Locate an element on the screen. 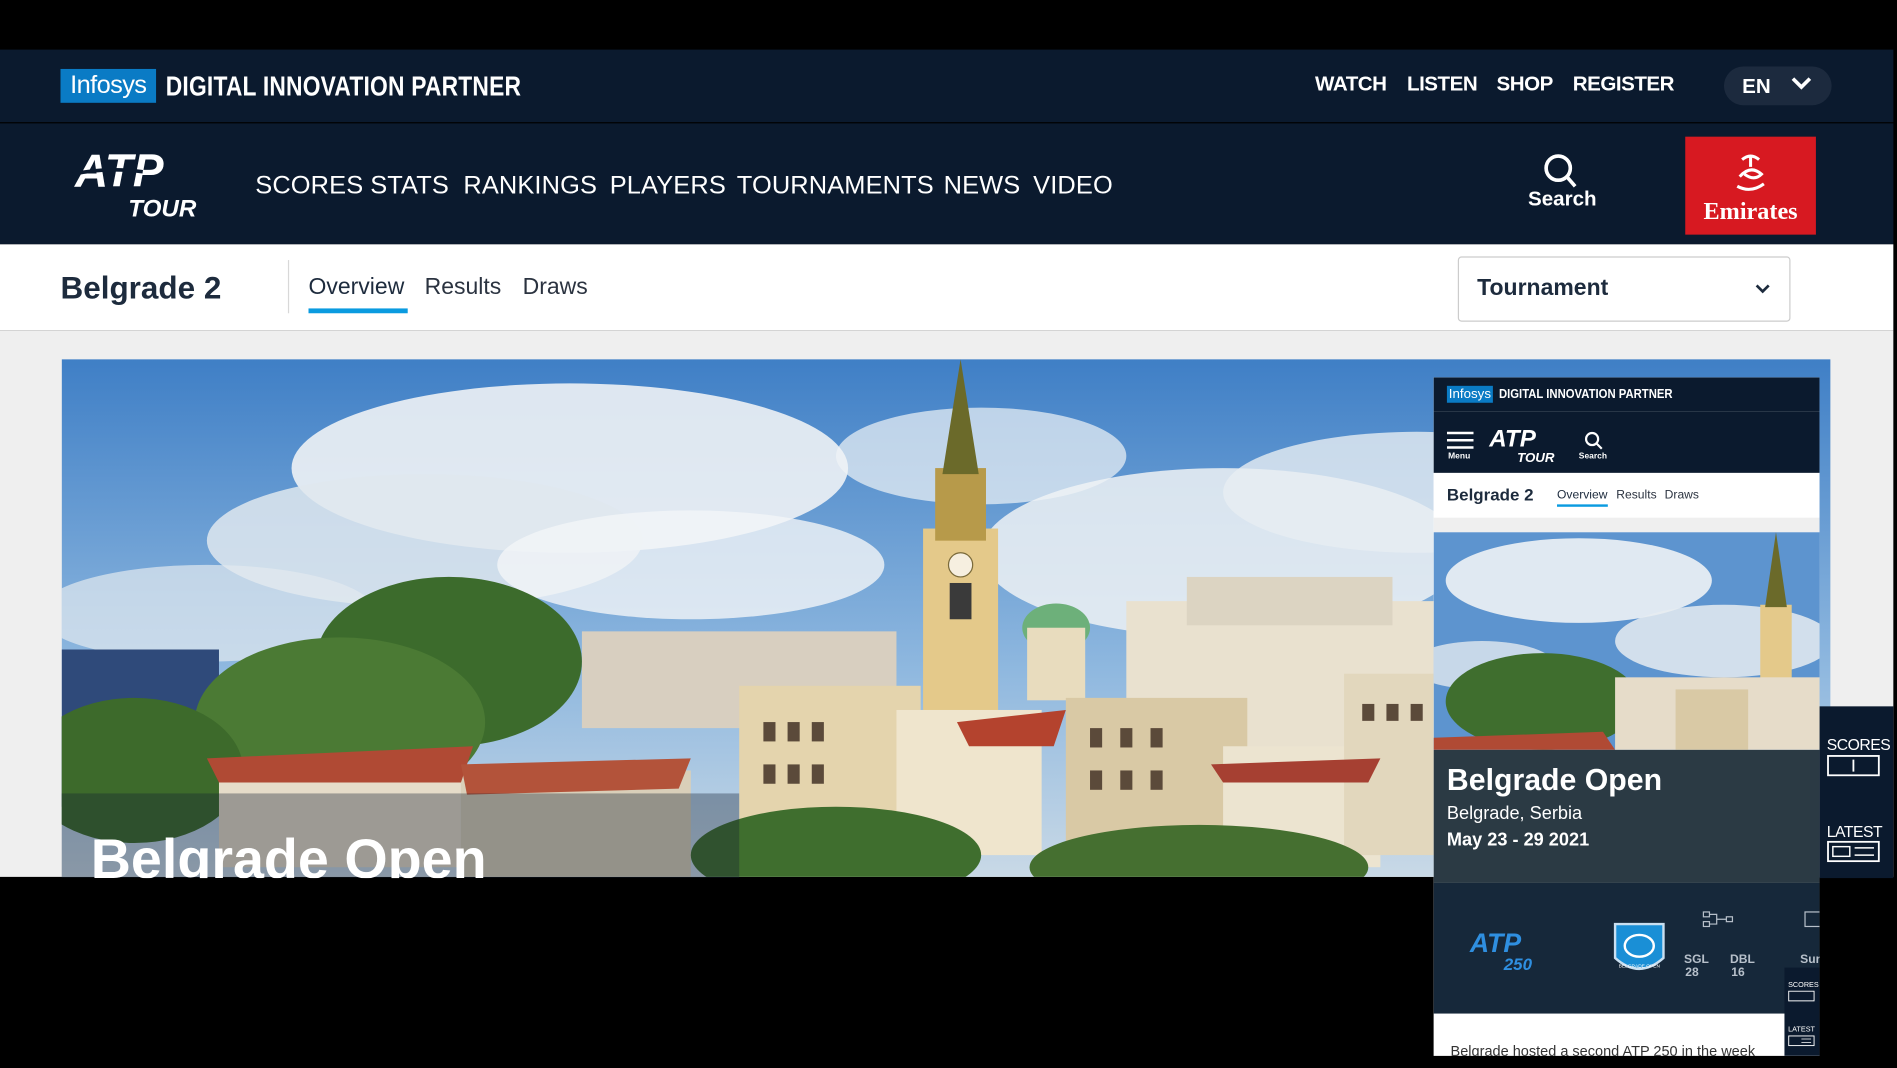 The height and width of the screenshot is (1068, 1897). listen-link: LISTEN is located at coordinates (1442, 85).